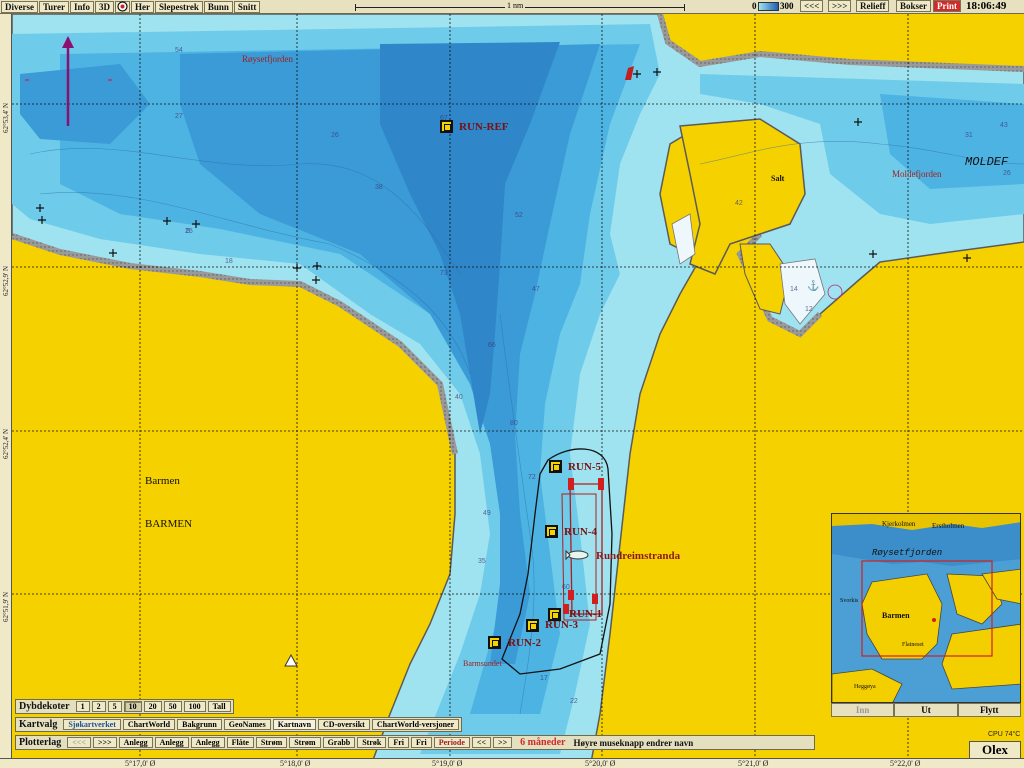  I want to click on period-value: 6 måneder, so click(543, 742).